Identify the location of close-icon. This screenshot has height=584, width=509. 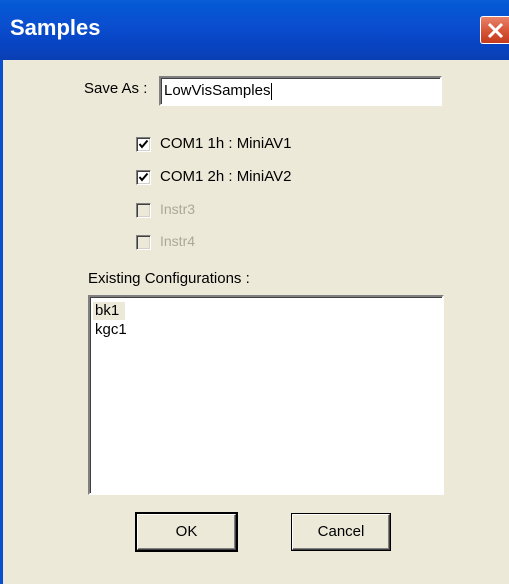
(495, 30).